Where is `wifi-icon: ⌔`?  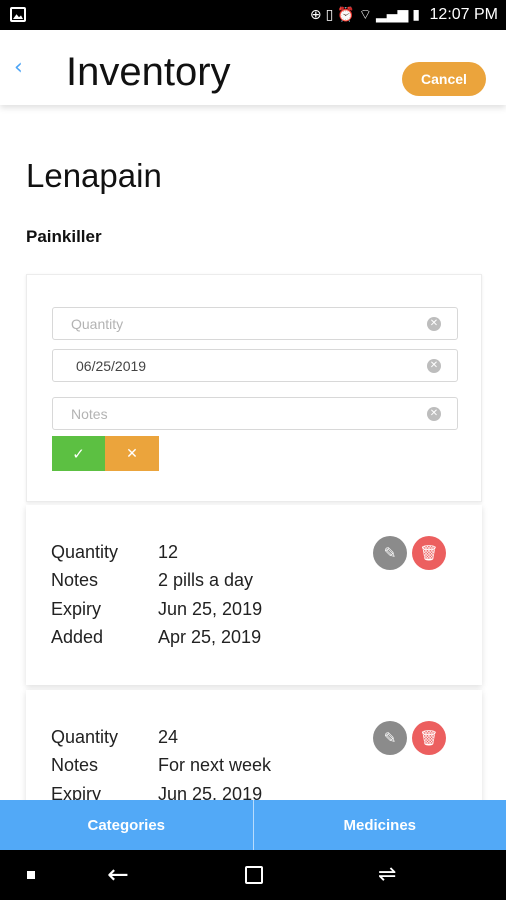
wifi-icon: ⌔ is located at coordinates (365, 15).